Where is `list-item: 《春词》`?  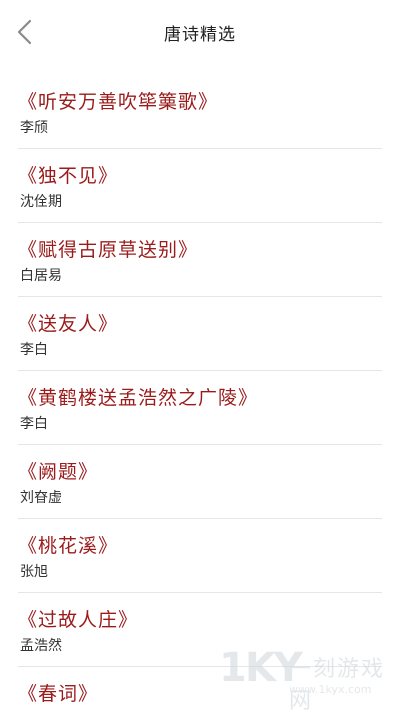 list-item: 《春词》 is located at coordinates (200, 689).